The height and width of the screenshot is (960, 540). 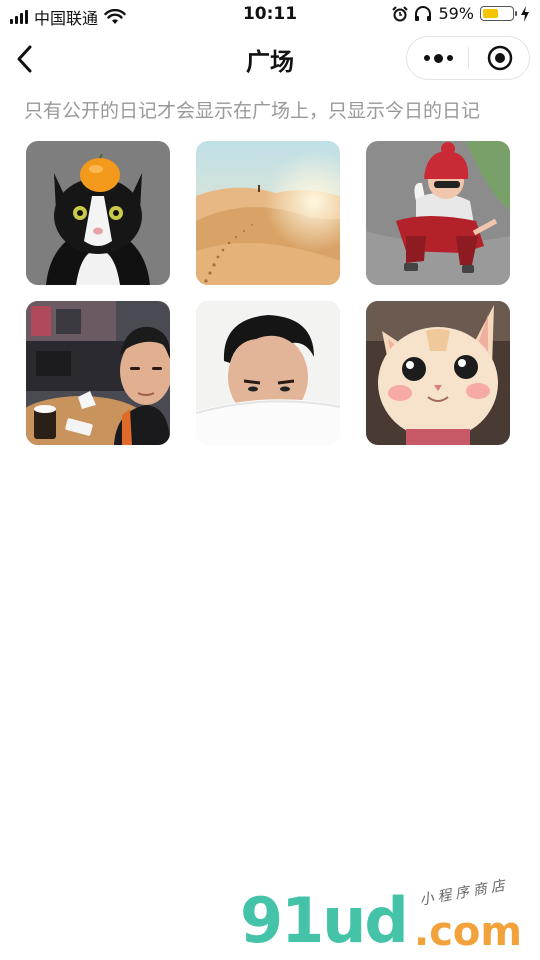 I want to click on diary-thumbnail-selfie, so click(x=98, y=373).